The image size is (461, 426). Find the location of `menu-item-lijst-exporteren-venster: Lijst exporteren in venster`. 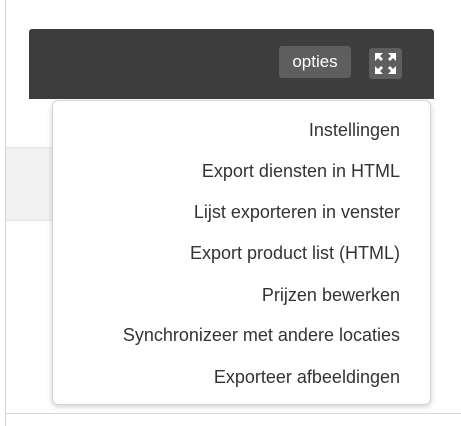

menu-item-lijst-exporteren-venster: Lijst exporteren in venster is located at coordinates (297, 212).